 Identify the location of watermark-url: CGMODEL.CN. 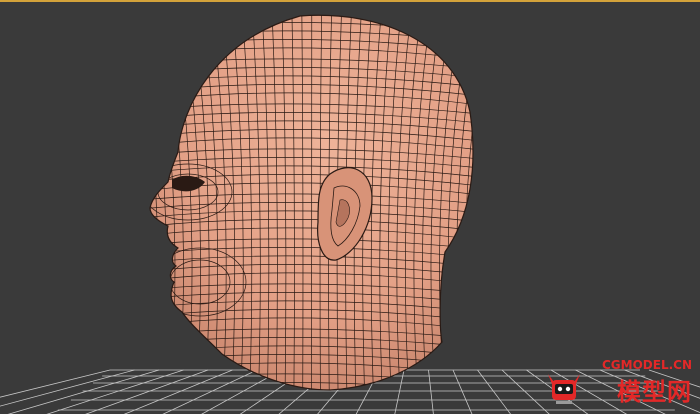
(646, 365).